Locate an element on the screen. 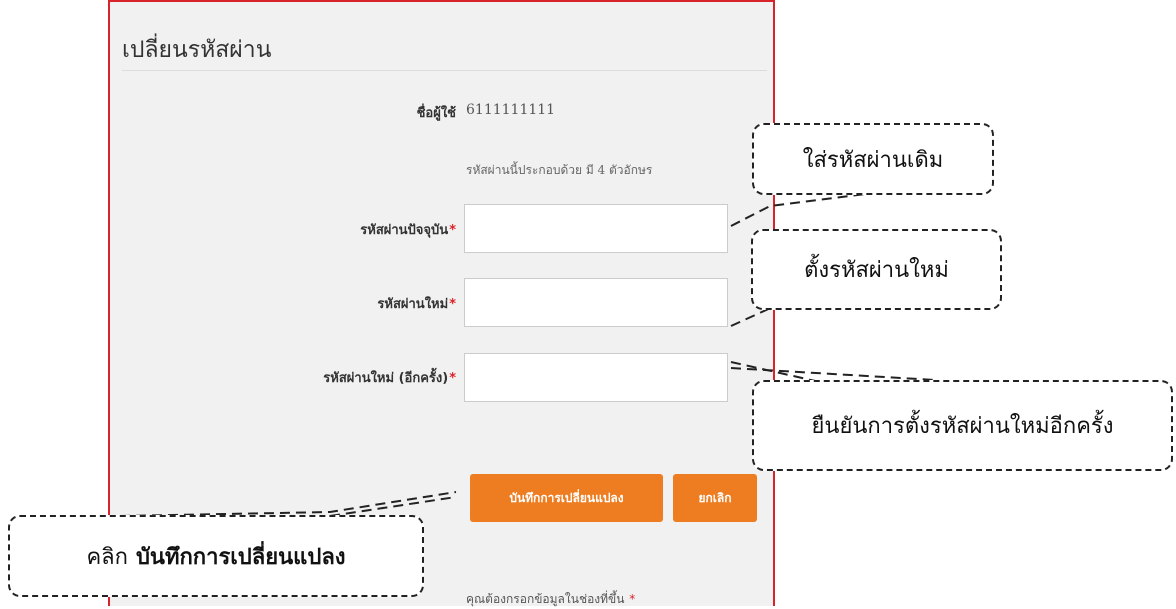 This screenshot has height=609, width=1176. callout-click-save: คลิก บันทึกการเปลี่ยนแปลง is located at coordinates (216, 556).